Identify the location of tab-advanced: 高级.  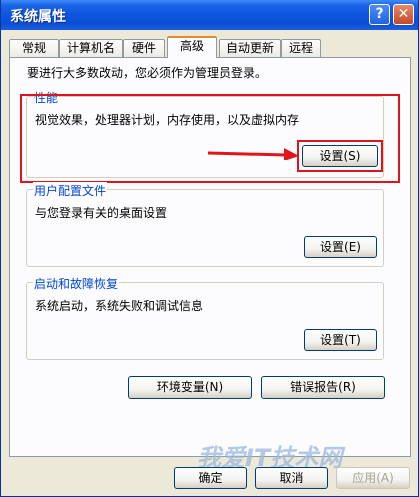
(192, 47).